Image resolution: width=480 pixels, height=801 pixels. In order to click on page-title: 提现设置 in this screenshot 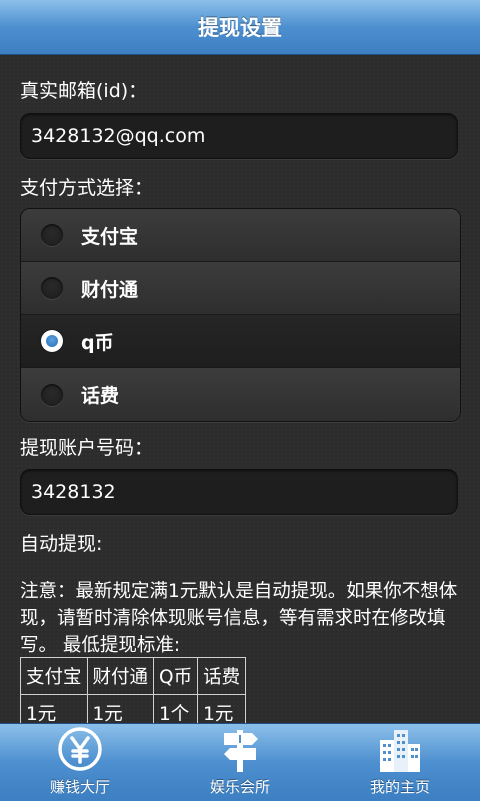, I will do `click(240, 28)`.